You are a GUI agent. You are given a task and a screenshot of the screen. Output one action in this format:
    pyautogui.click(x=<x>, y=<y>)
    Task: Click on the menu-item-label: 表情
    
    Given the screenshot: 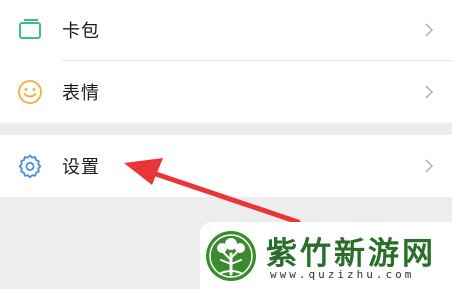 What is the action you would take?
    pyautogui.click(x=81, y=93)
    